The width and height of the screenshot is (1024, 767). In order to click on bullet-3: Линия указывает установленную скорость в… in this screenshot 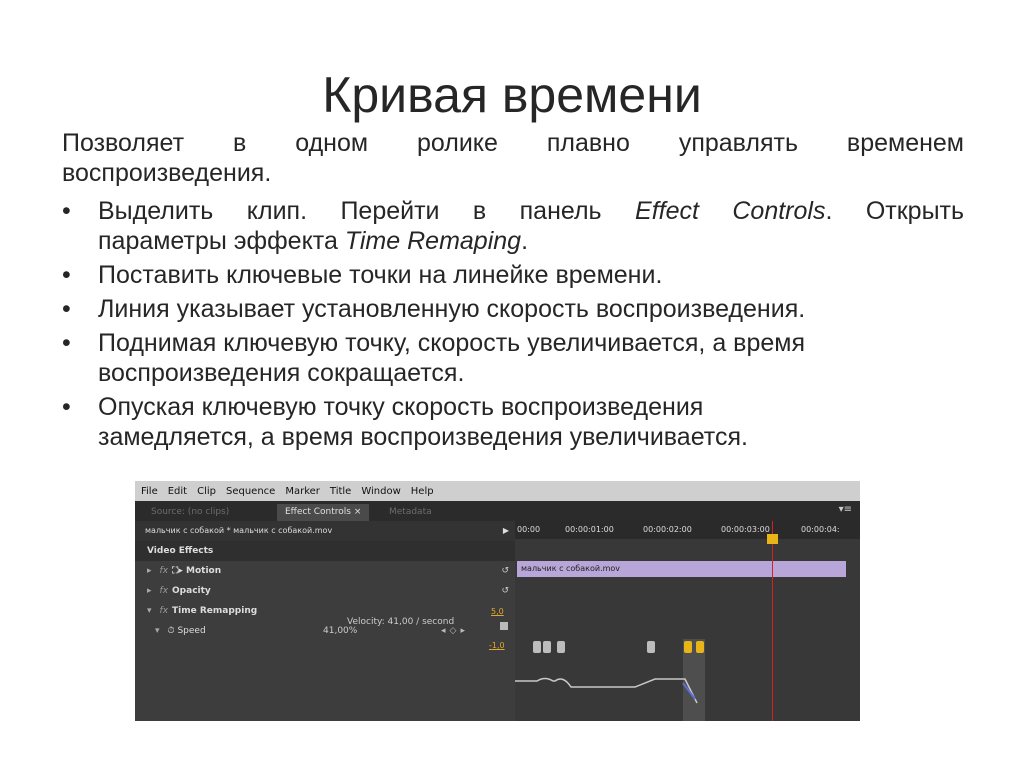, I will do `click(513, 309)`.